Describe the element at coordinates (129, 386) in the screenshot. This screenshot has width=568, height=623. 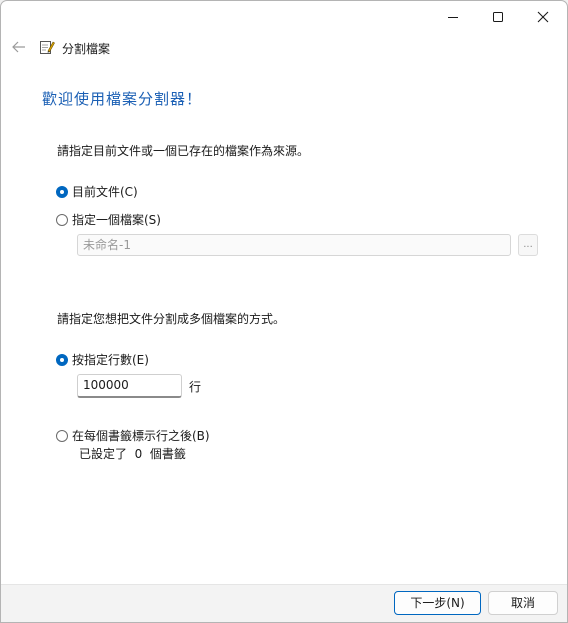
I see `line-count-input: 100000` at that location.